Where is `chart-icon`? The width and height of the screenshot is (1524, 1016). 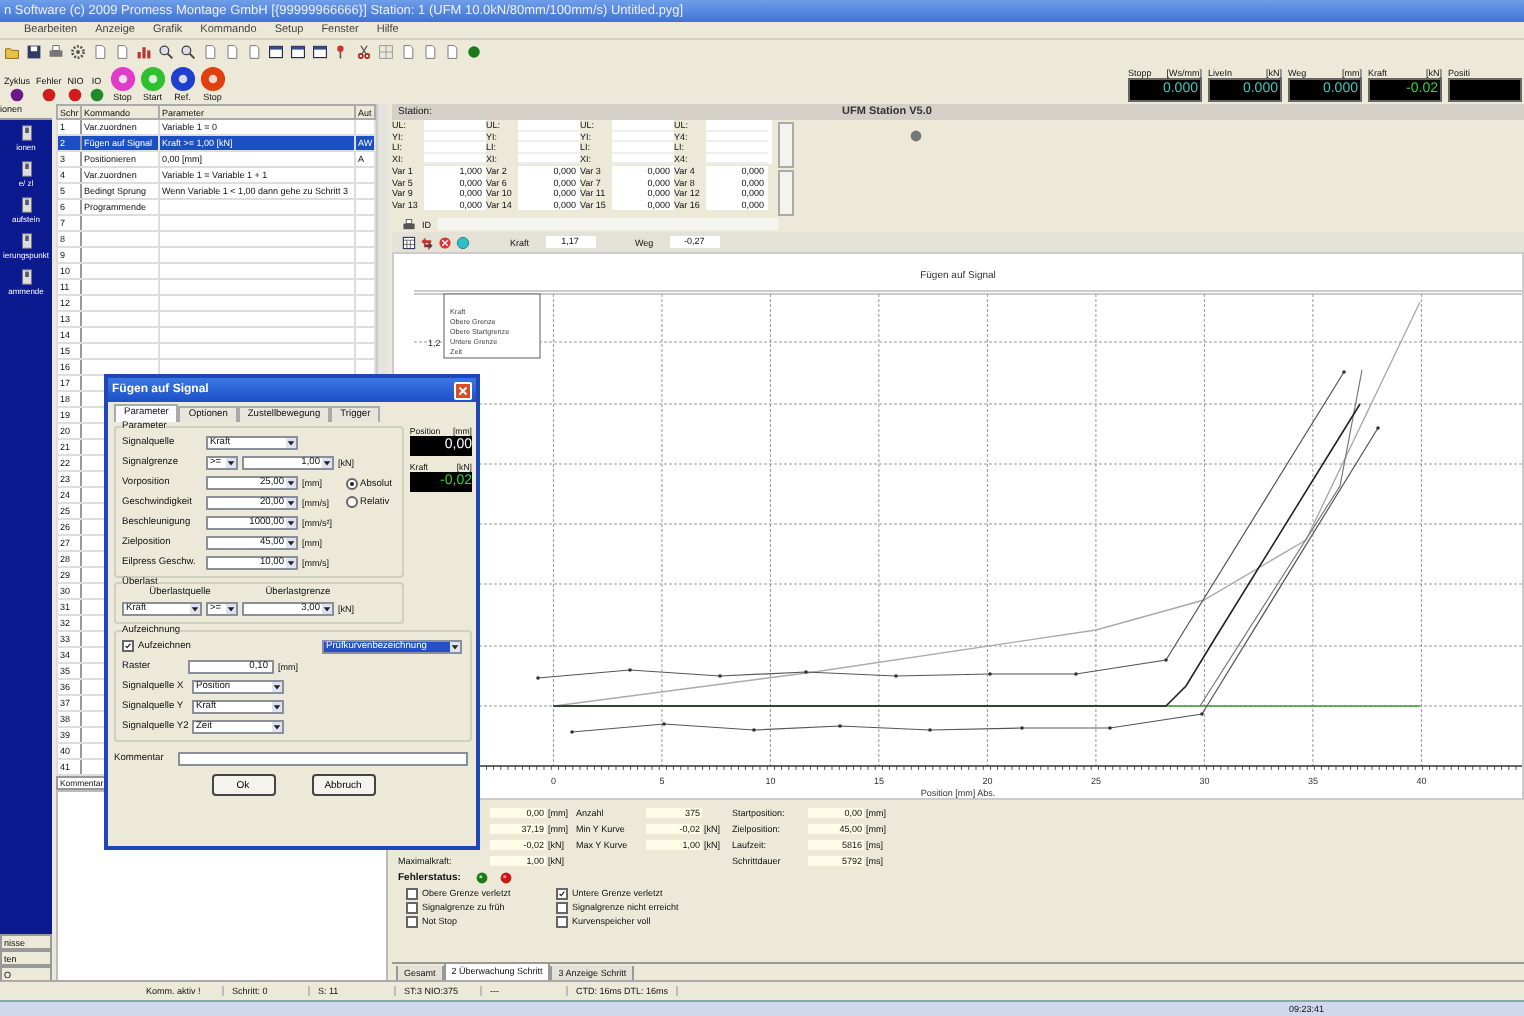 chart-icon is located at coordinates (144, 52).